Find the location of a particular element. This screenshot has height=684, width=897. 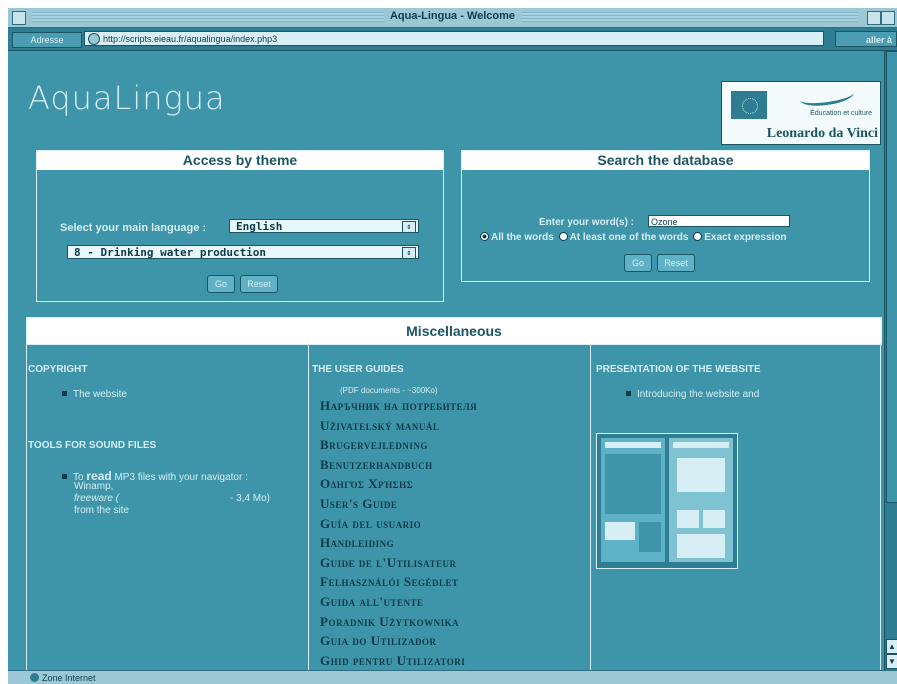

guide-romanian: Ghid pentru Utilizatori is located at coordinates (392, 661).